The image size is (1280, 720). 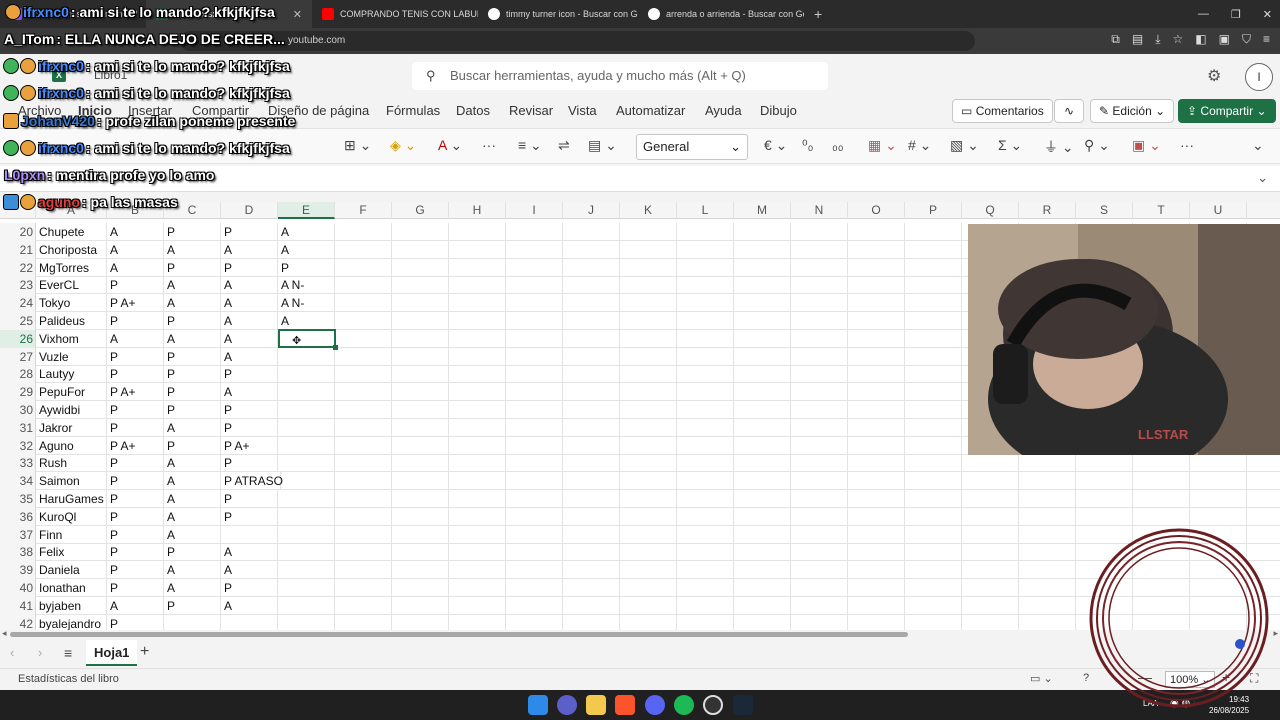 What do you see at coordinates (71, 410) in the screenshot?
I see `cell-a30: Aywidbi` at bounding box center [71, 410].